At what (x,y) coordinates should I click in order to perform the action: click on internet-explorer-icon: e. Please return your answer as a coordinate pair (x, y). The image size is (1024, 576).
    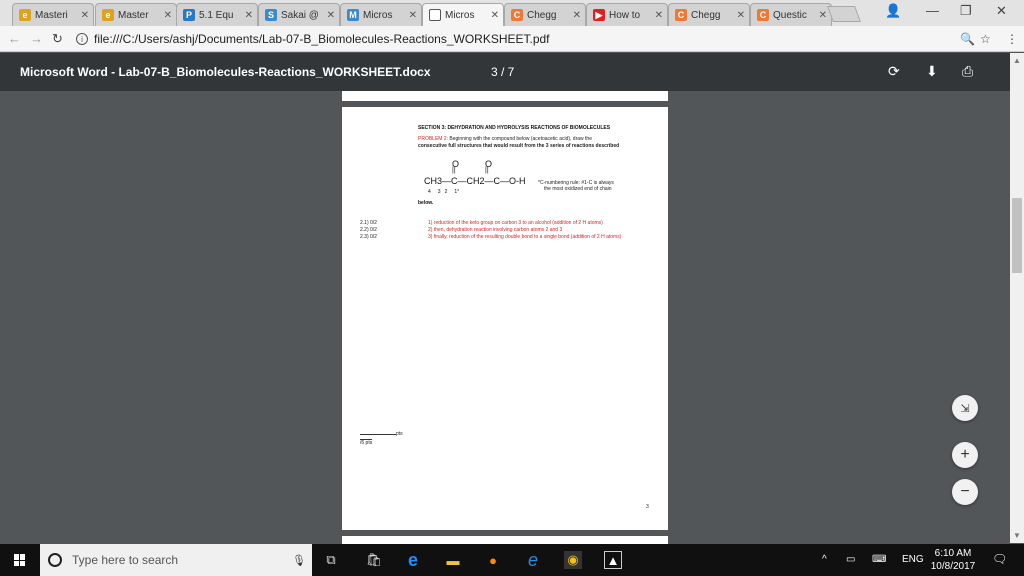
    Looking at the image, I should click on (533, 560).